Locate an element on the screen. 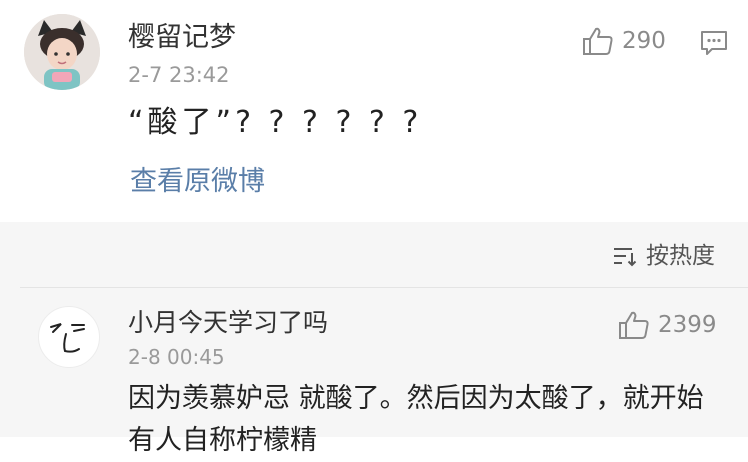 The image size is (748, 462). comment-like-count: 2399 is located at coordinates (687, 325).